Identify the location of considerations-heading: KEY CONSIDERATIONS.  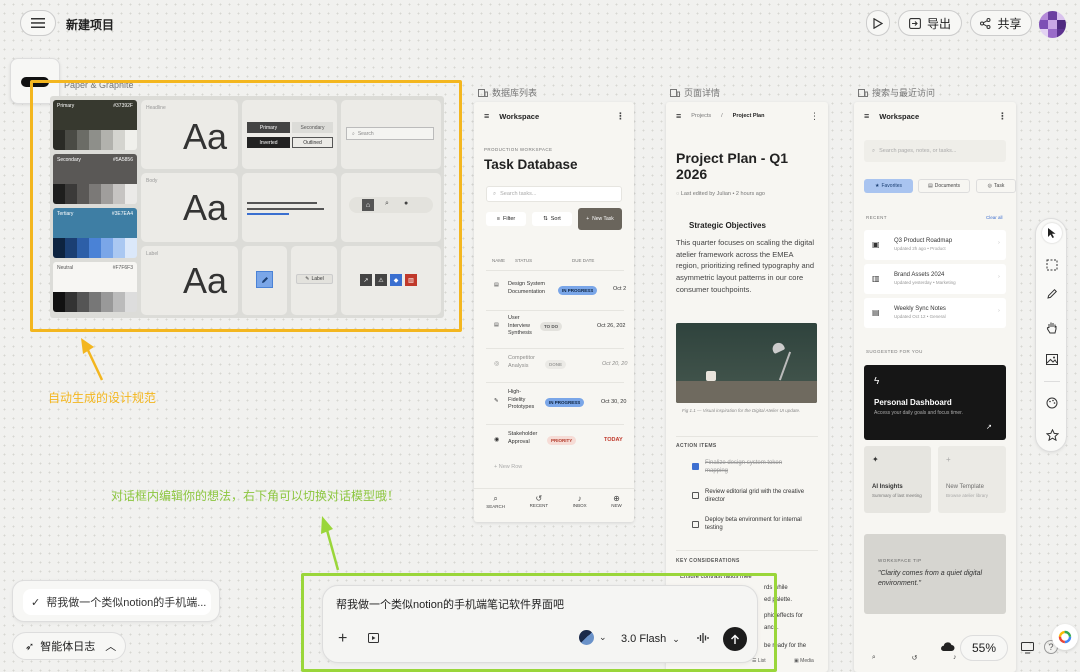
(708, 561).